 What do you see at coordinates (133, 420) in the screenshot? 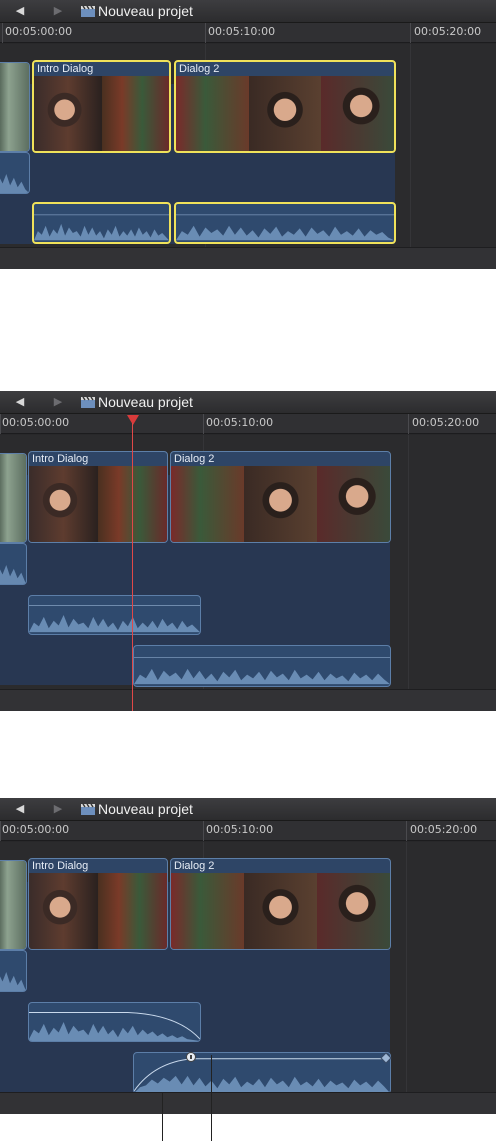
I see `playhead-handle` at bounding box center [133, 420].